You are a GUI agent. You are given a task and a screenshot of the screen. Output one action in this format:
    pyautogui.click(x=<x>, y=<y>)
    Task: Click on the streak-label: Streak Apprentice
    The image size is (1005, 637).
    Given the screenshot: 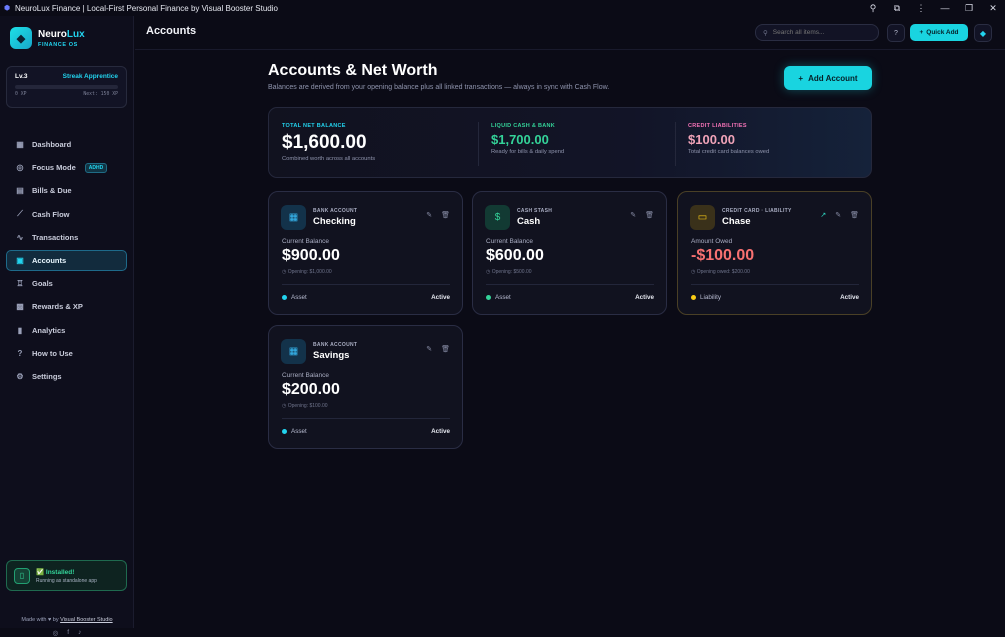 What is the action you would take?
    pyautogui.click(x=90, y=76)
    